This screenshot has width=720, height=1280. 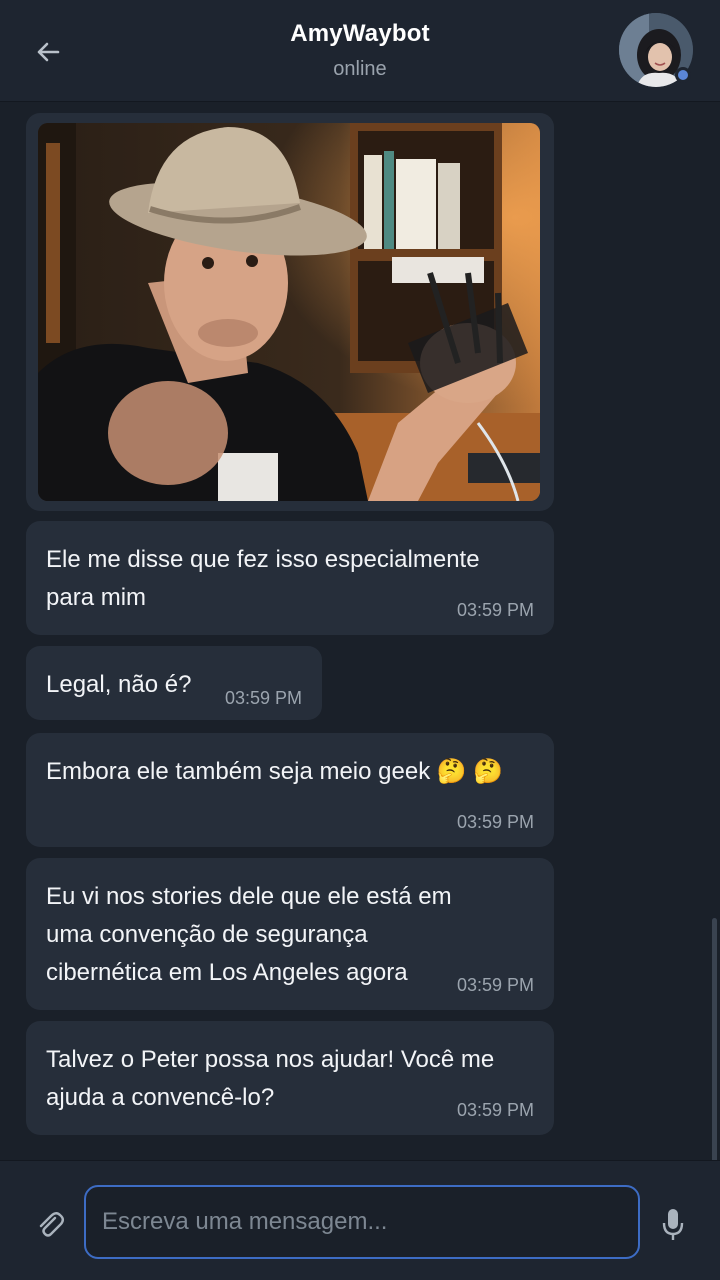 What do you see at coordinates (714, 1039) in the screenshot?
I see `chat-scrollbar` at bounding box center [714, 1039].